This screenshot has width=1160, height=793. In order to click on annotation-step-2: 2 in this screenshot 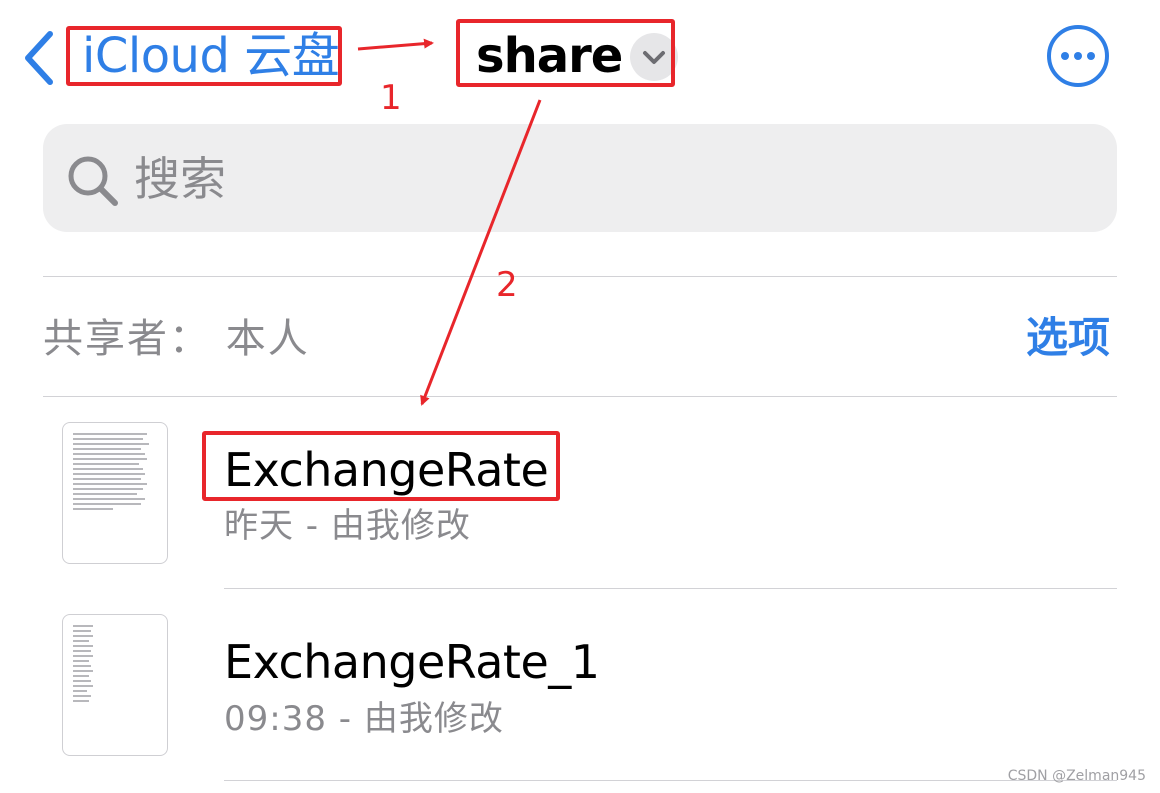, I will do `click(507, 285)`.